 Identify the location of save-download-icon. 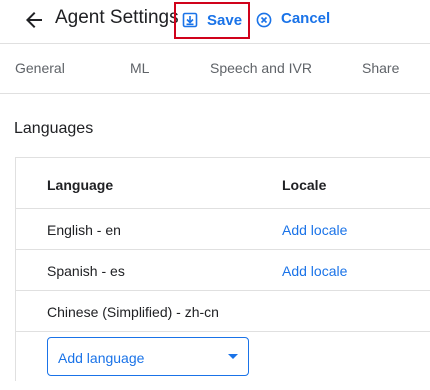
(190, 20).